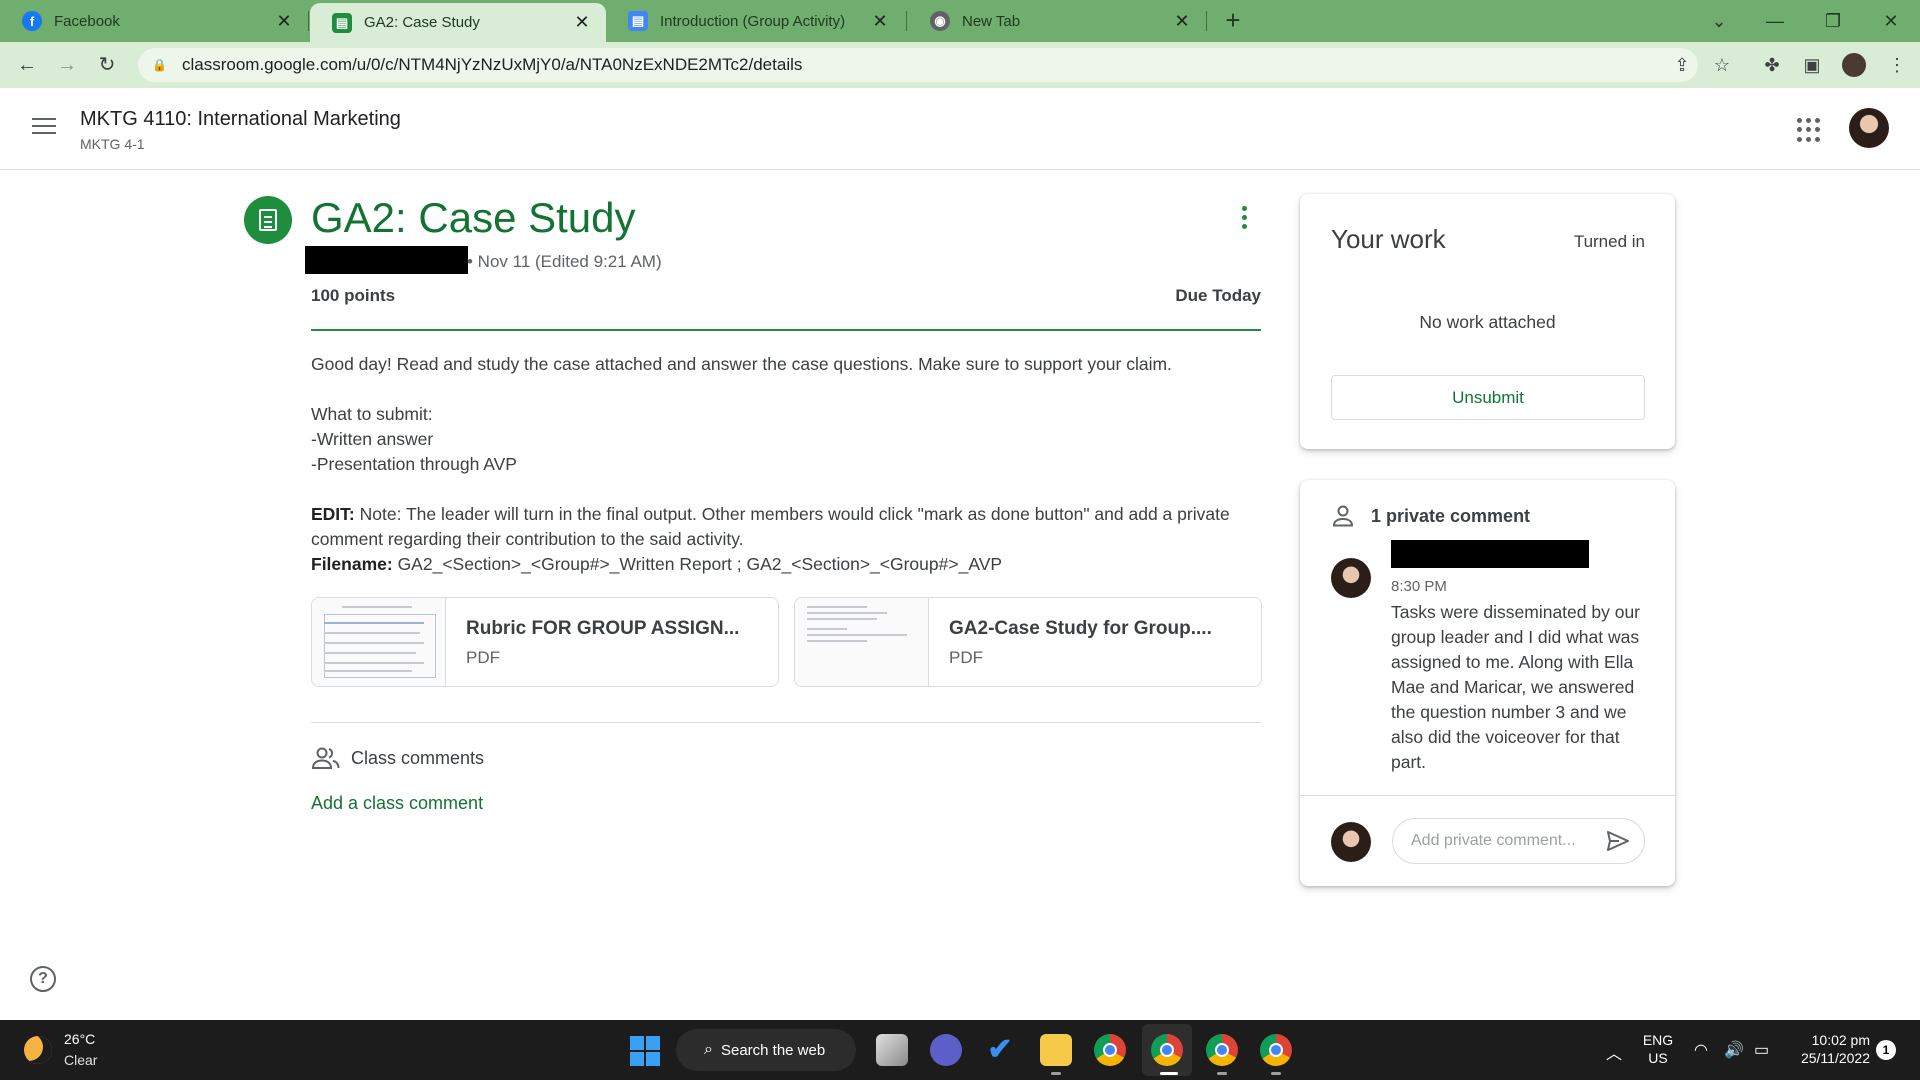 This screenshot has height=1080, width=1920. Describe the element at coordinates (1388, 239) in the screenshot. I see `your-work-title: Your work` at that location.